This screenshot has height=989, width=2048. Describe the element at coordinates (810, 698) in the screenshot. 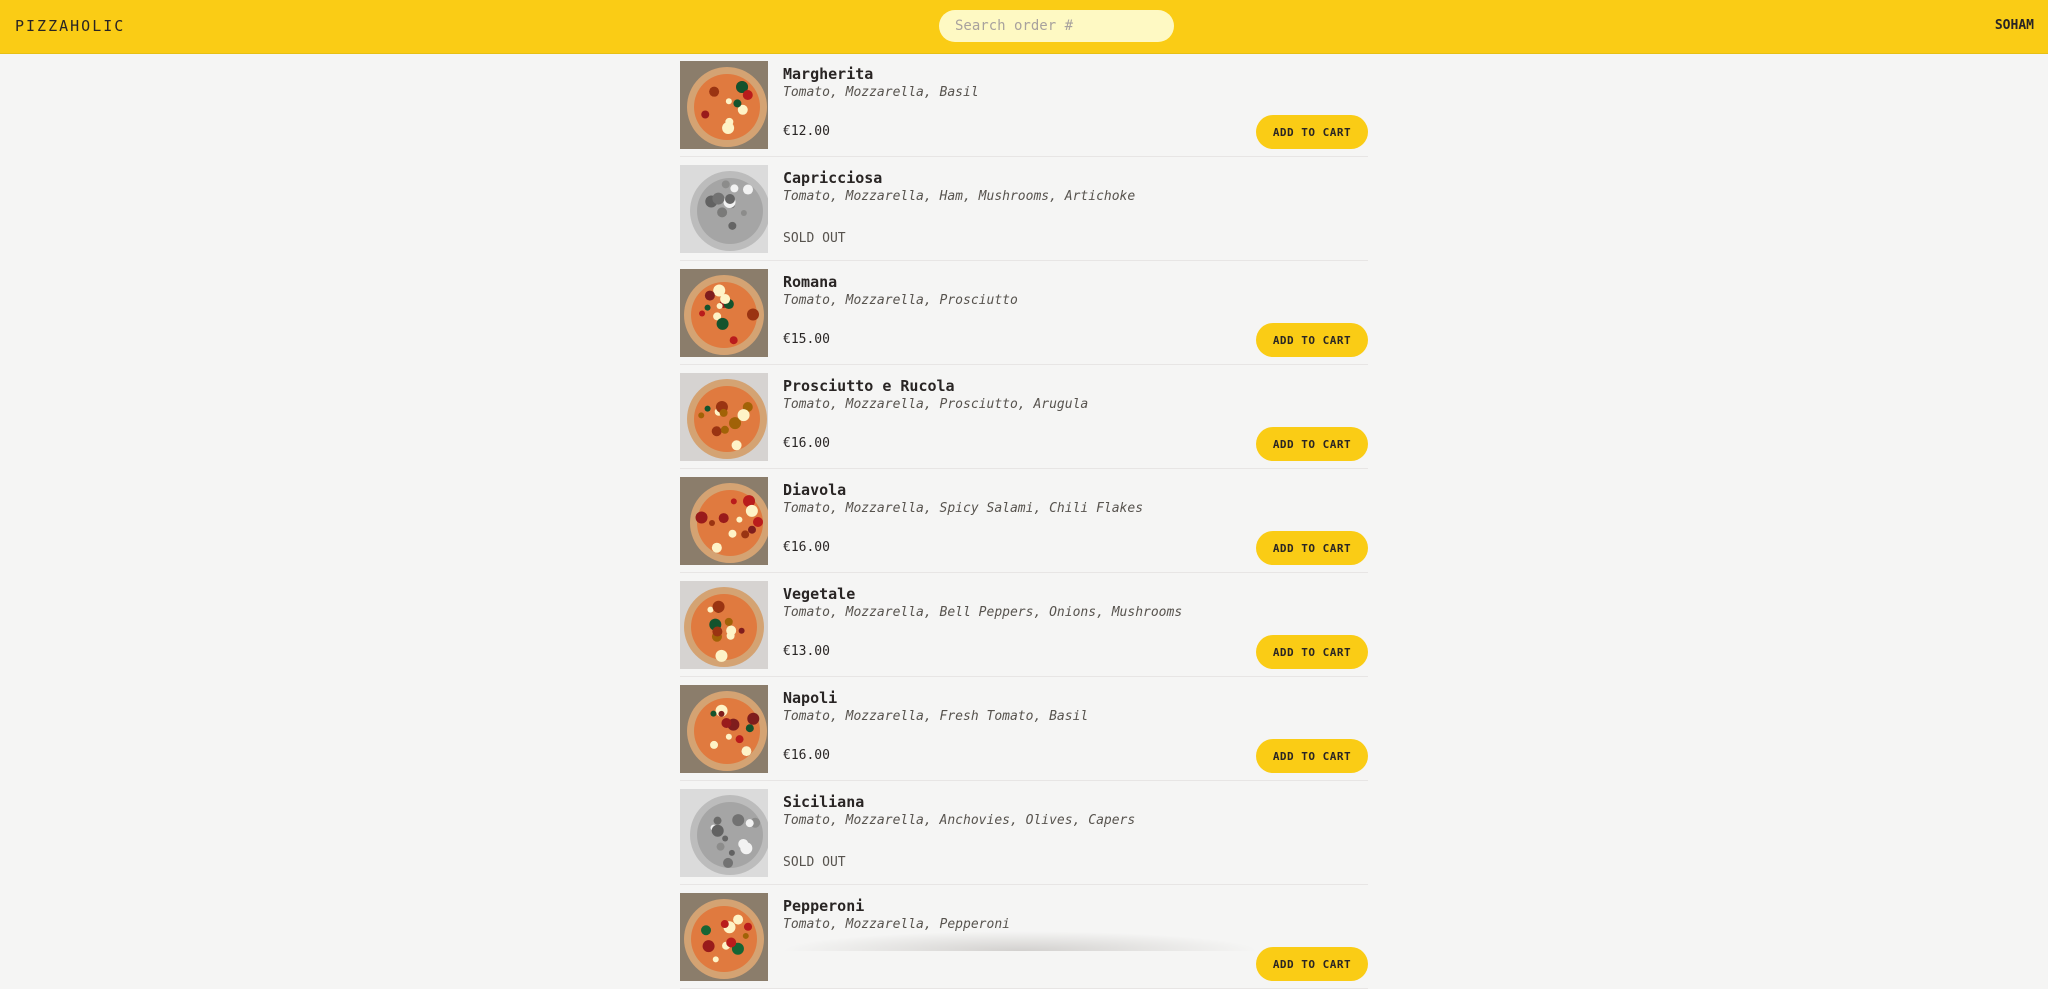

I see `pizza-name: Napoli` at that location.